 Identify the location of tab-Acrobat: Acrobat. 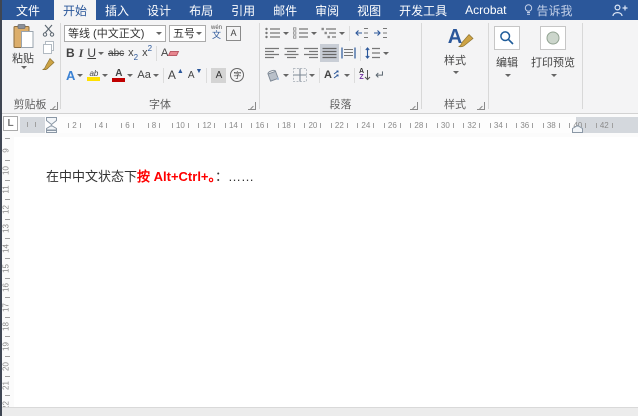
(485, 10).